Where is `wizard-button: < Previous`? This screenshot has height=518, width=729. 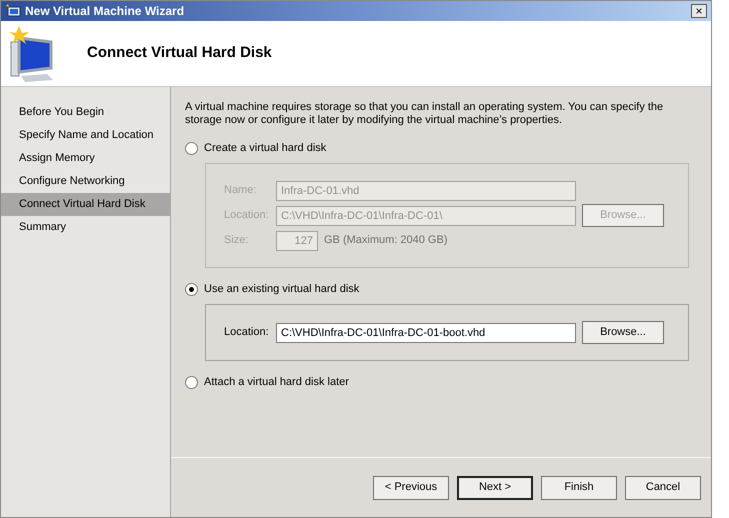 wizard-button: < Previous is located at coordinates (411, 488).